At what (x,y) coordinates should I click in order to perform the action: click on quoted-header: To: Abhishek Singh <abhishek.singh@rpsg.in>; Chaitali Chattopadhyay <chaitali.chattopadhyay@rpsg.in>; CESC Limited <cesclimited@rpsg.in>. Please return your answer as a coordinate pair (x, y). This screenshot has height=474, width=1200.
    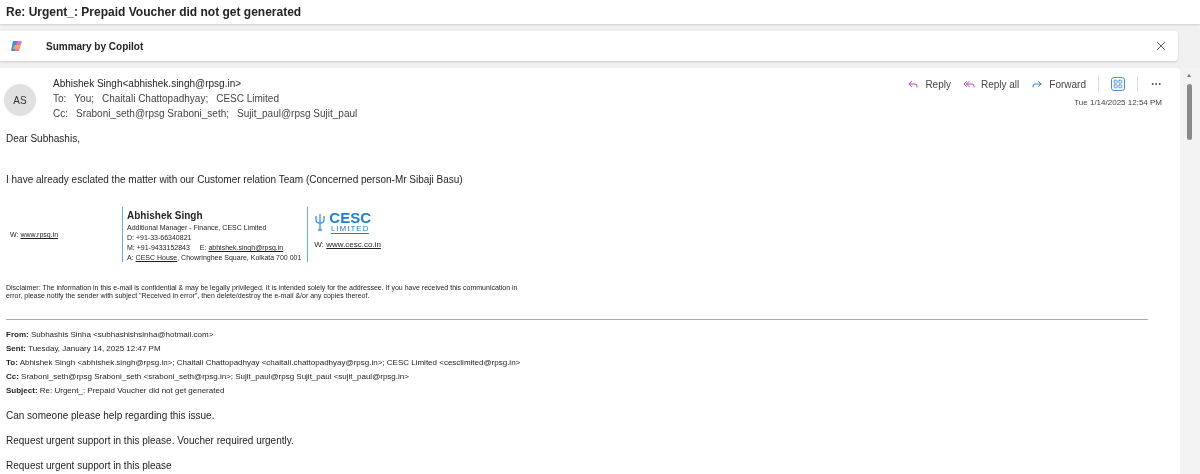
    Looking at the image, I should click on (264, 362).